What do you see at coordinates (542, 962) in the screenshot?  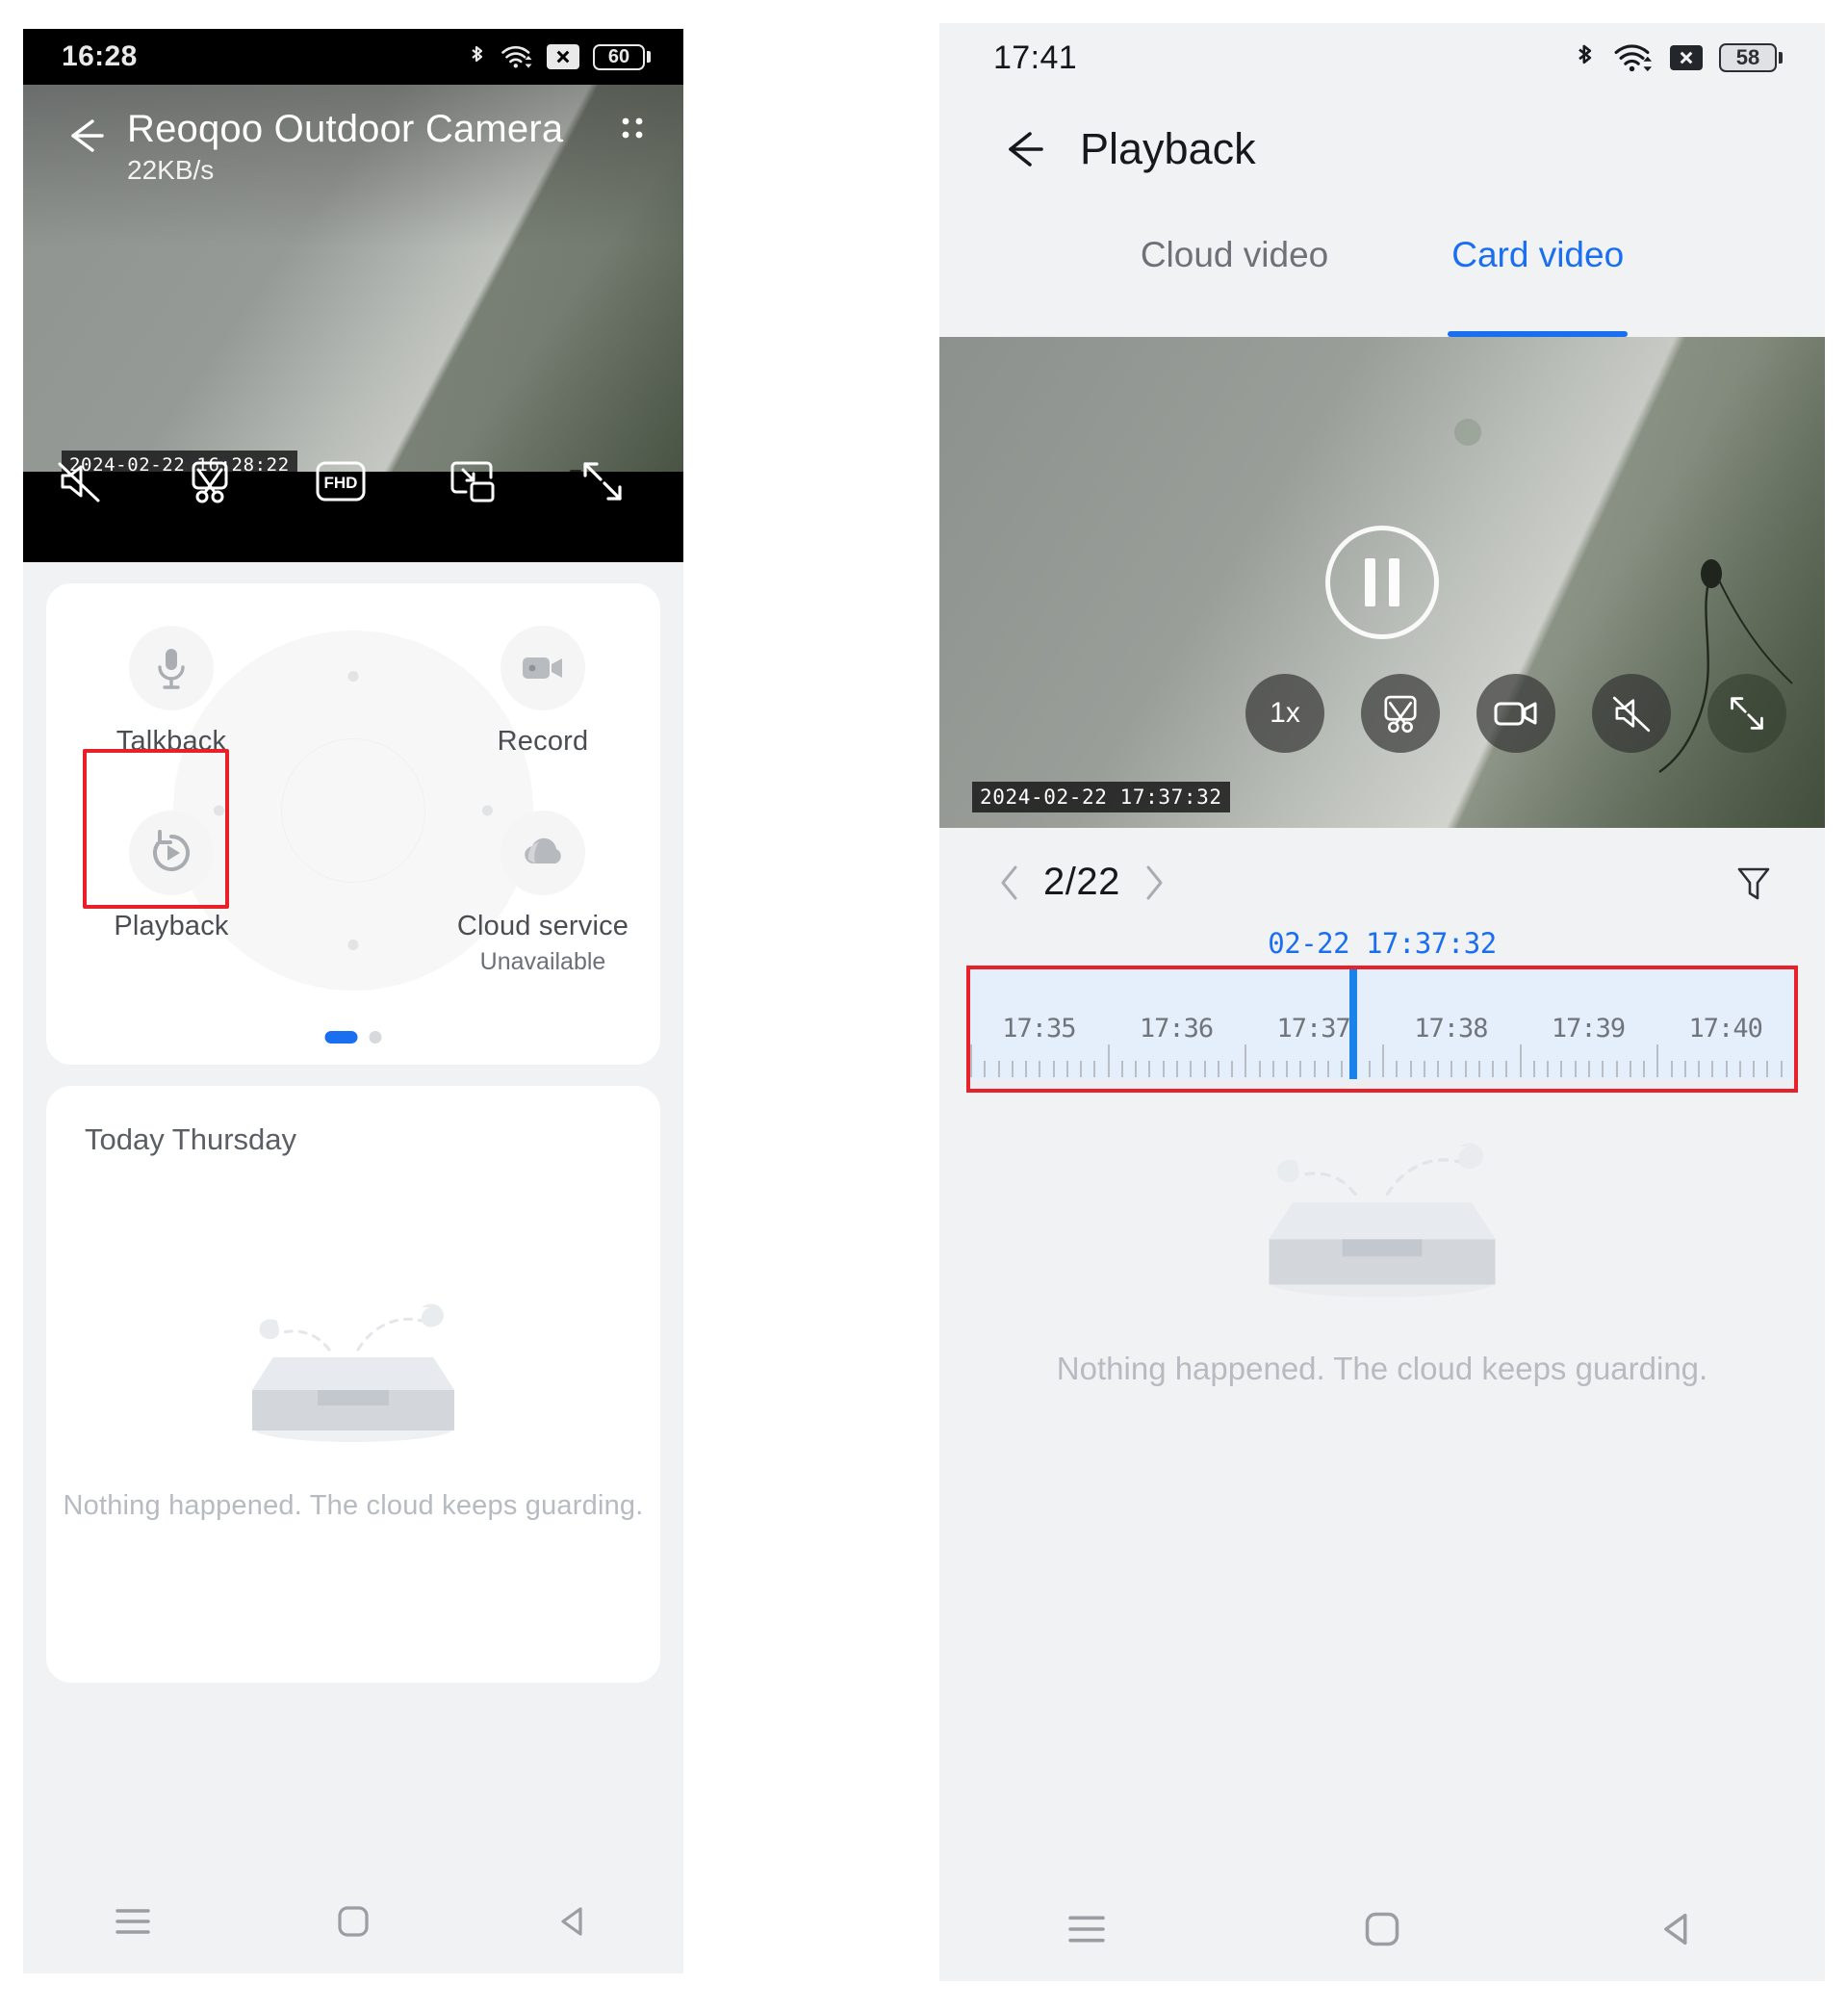 I see `cloud-service-status: Unavailable` at bounding box center [542, 962].